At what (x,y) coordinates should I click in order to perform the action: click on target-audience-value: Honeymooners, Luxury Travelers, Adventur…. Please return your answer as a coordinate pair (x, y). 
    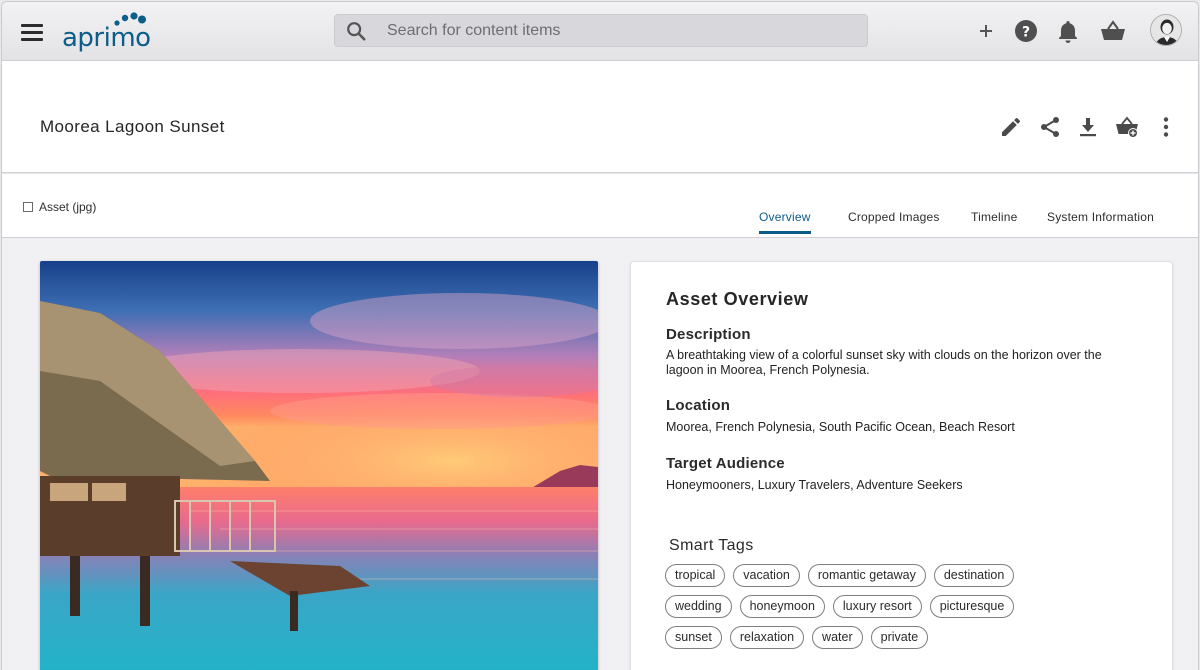
    Looking at the image, I should click on (814, 485).